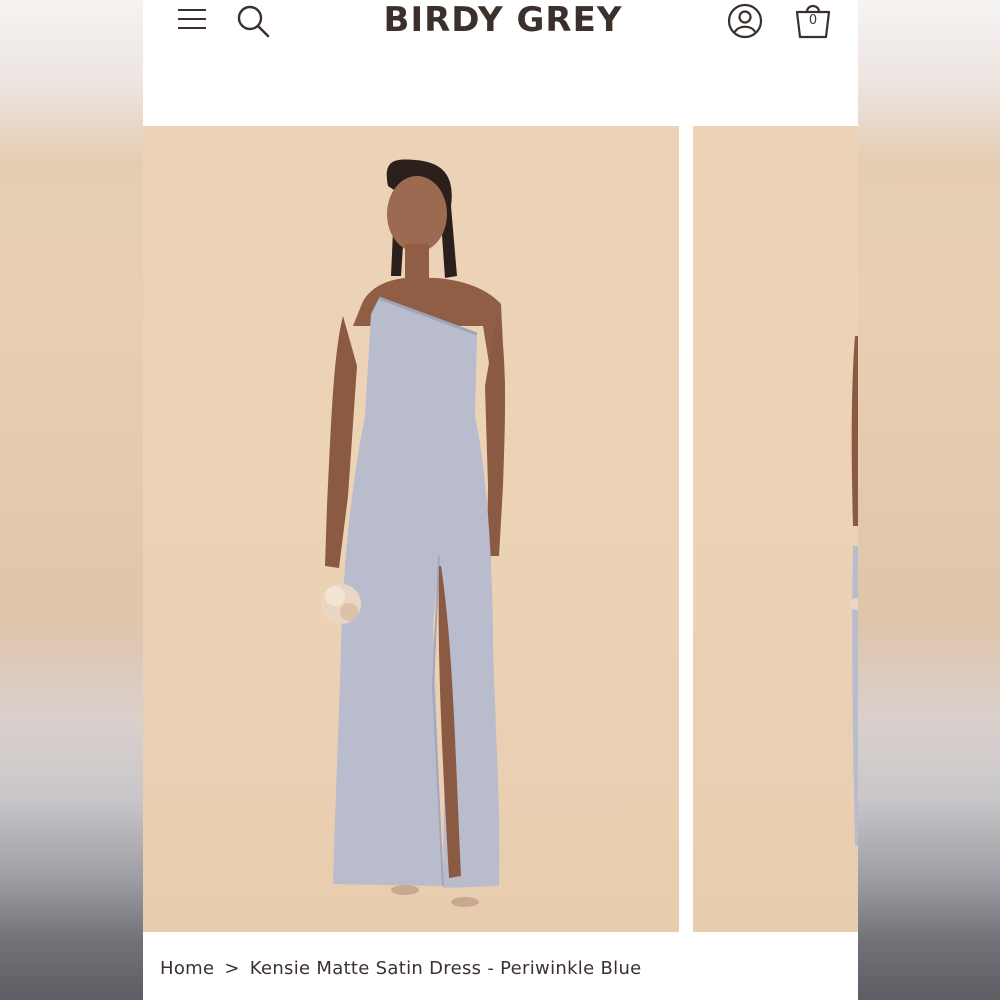  Describe the element at coordinates (500, 63) in the screenshot. I see `site-header: BIRDY GREY 0` at that location.